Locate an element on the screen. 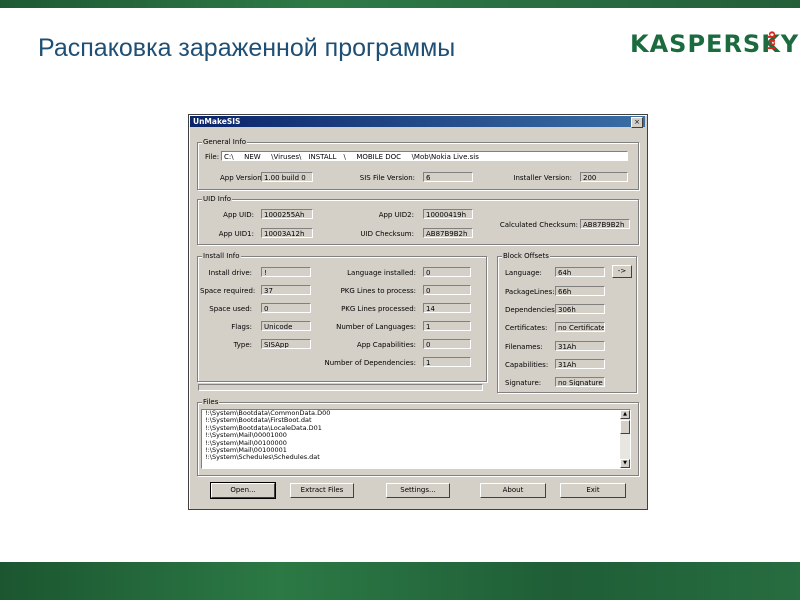 This screenshot has width=800, height=600. block-dependencies-field: 306h is located at coordinates (580, 309).